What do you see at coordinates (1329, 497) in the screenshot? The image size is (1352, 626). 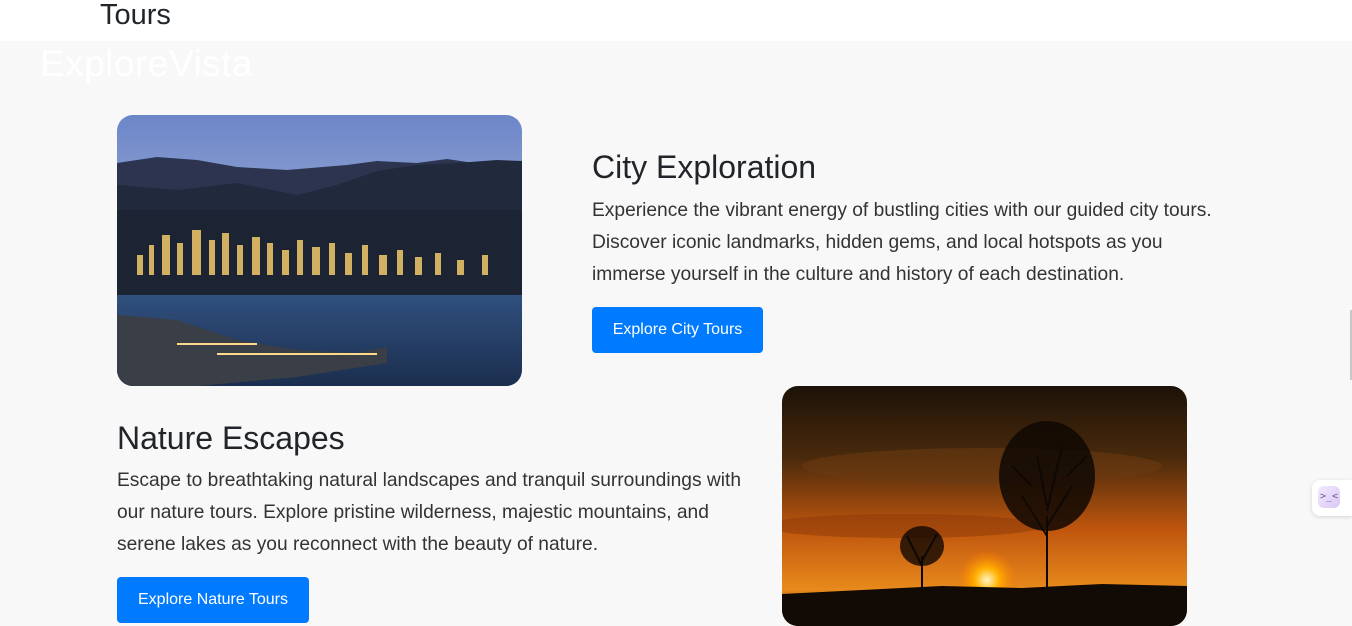 I see `assistant-face-icon: >_<` at bounding box center [1329, 497].